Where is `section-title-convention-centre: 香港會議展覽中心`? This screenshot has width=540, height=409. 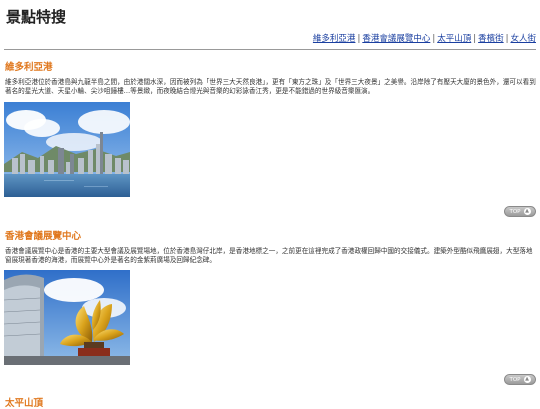 section-title-convention-centre: 香港會議展覽中心 is located at coordinates (43, 236).